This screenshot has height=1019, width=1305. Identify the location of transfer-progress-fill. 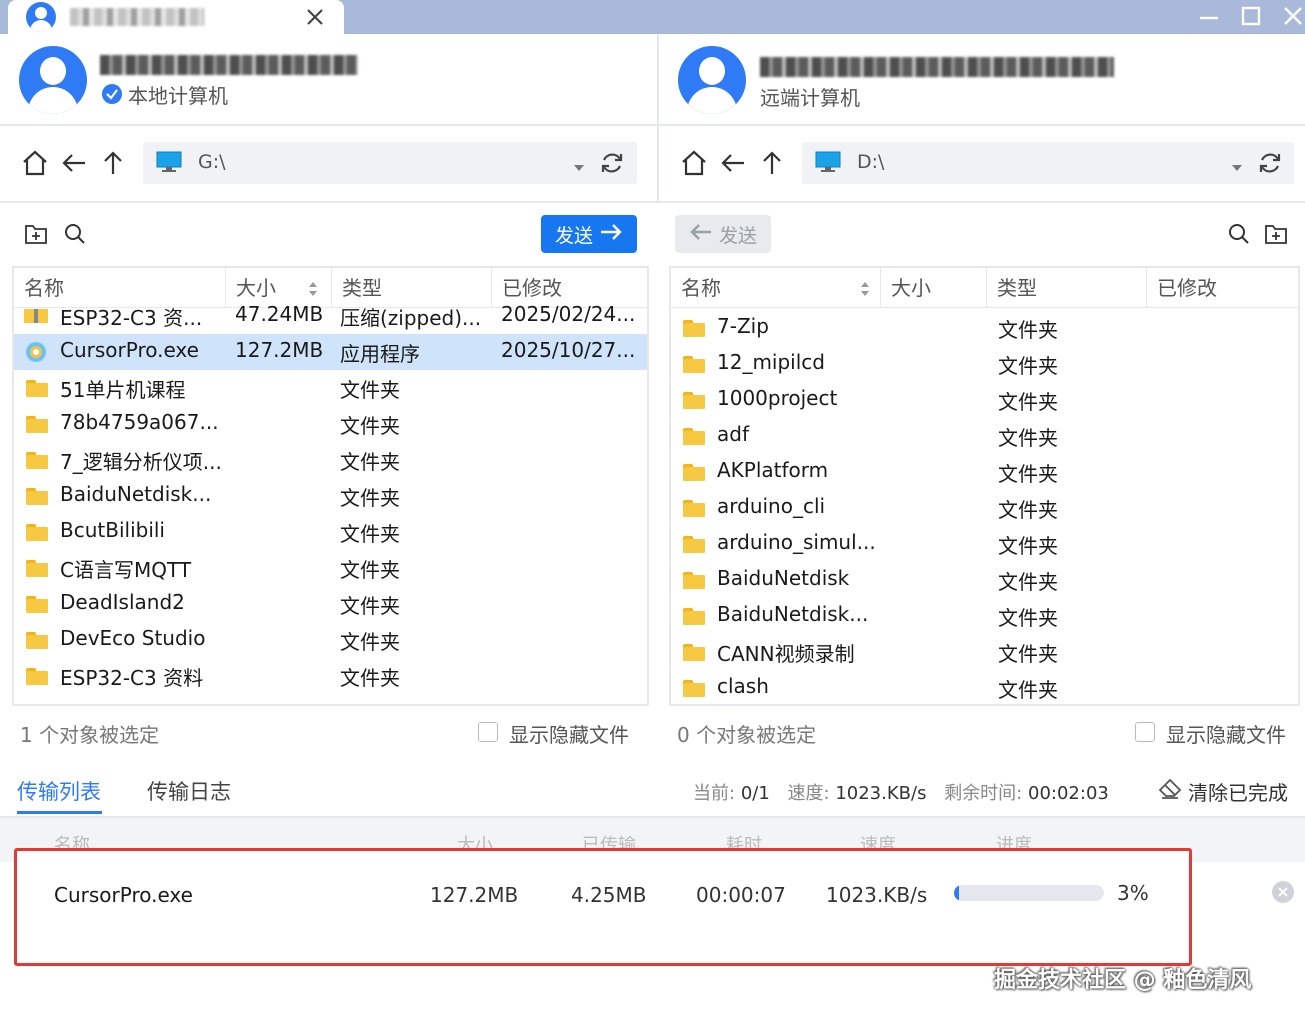
(956, 893).